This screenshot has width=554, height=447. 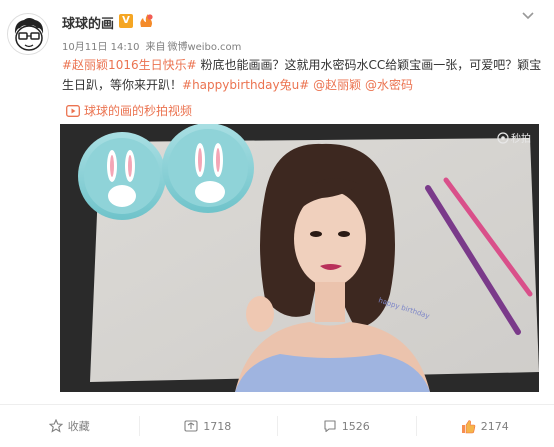 I want to click on watermark-text: 秒拍, so click(x=521, y=139).